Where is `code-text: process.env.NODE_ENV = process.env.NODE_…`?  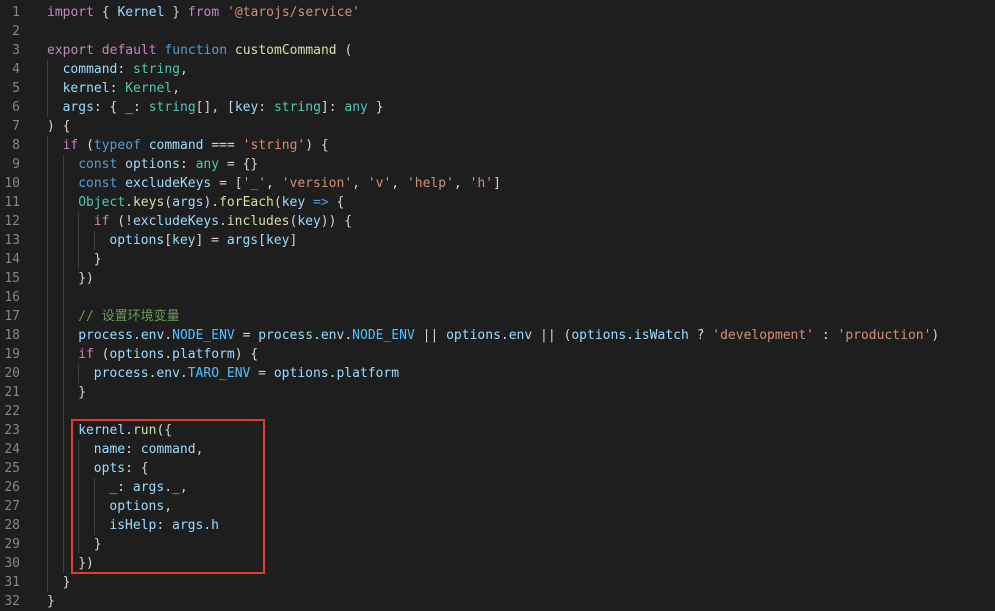 code-text: process.env.NODE_ENV = process.env.NODE_… is located at coordinates (508, 335).